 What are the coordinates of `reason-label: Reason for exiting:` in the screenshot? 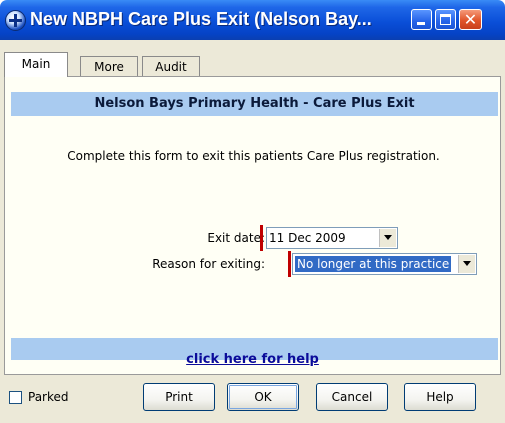 It's located at (208, 264).